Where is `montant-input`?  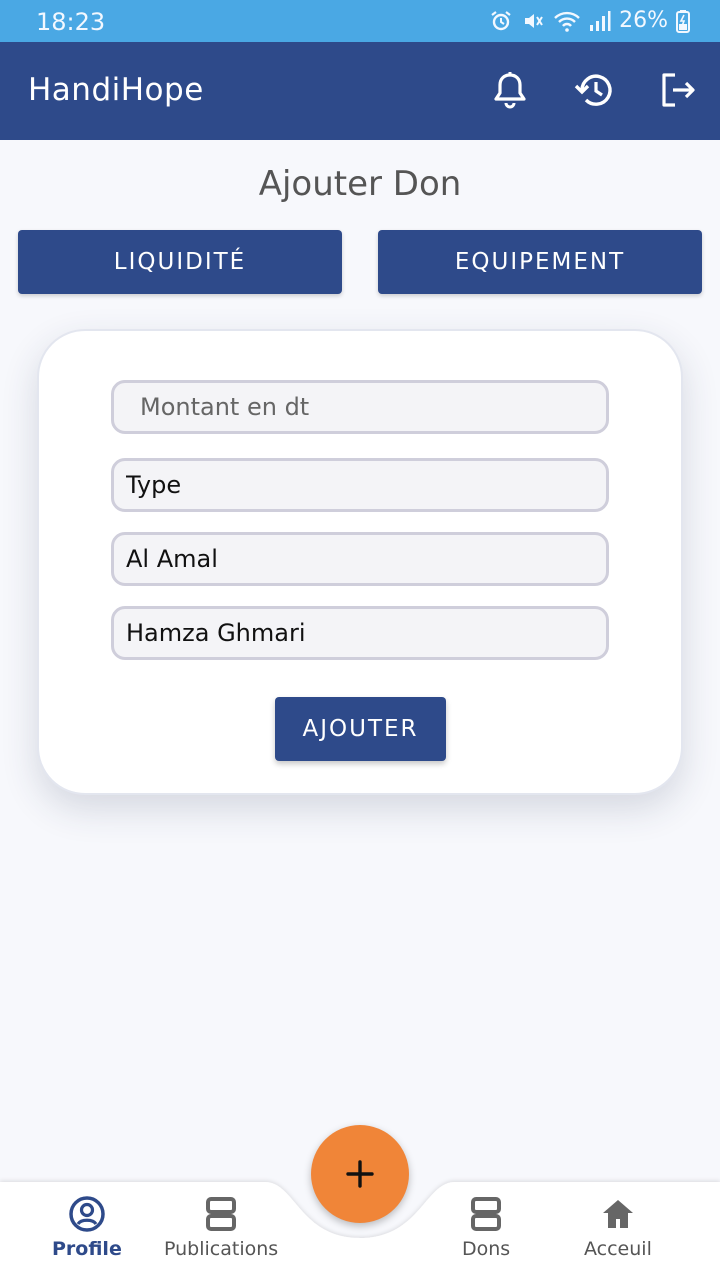 montant-input is located at coordinates (360, 407).